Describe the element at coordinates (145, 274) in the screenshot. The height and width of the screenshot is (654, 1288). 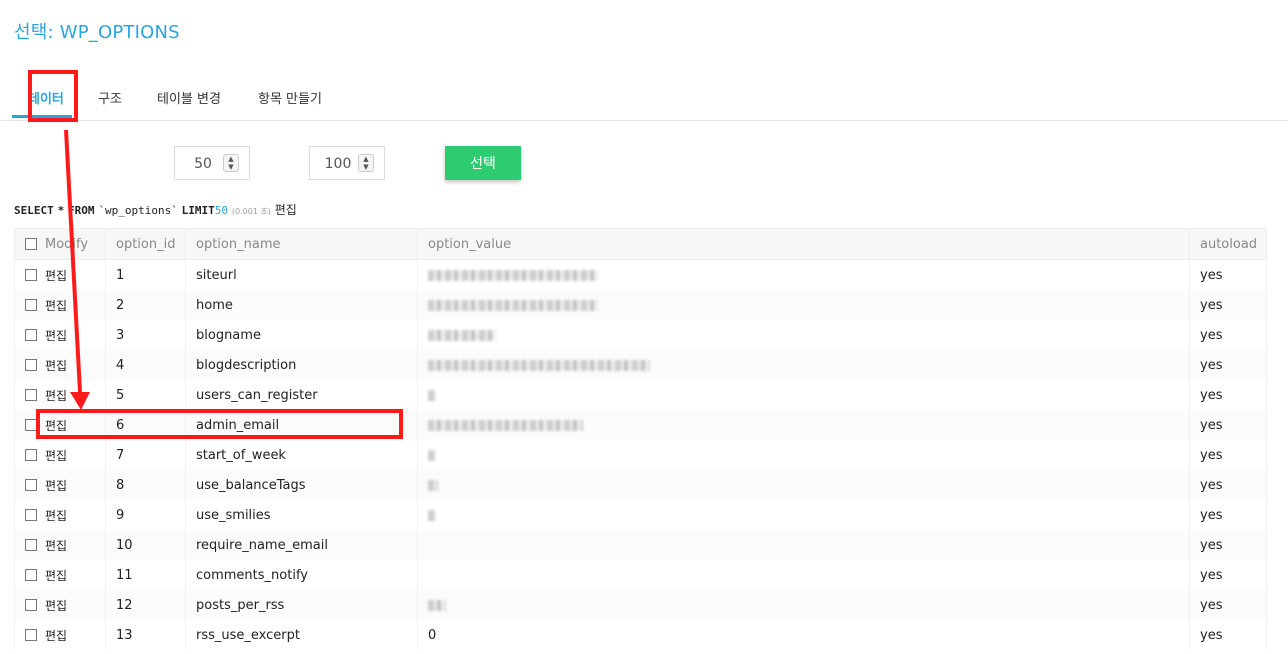
I see `cell-option-id: 1` at that location.